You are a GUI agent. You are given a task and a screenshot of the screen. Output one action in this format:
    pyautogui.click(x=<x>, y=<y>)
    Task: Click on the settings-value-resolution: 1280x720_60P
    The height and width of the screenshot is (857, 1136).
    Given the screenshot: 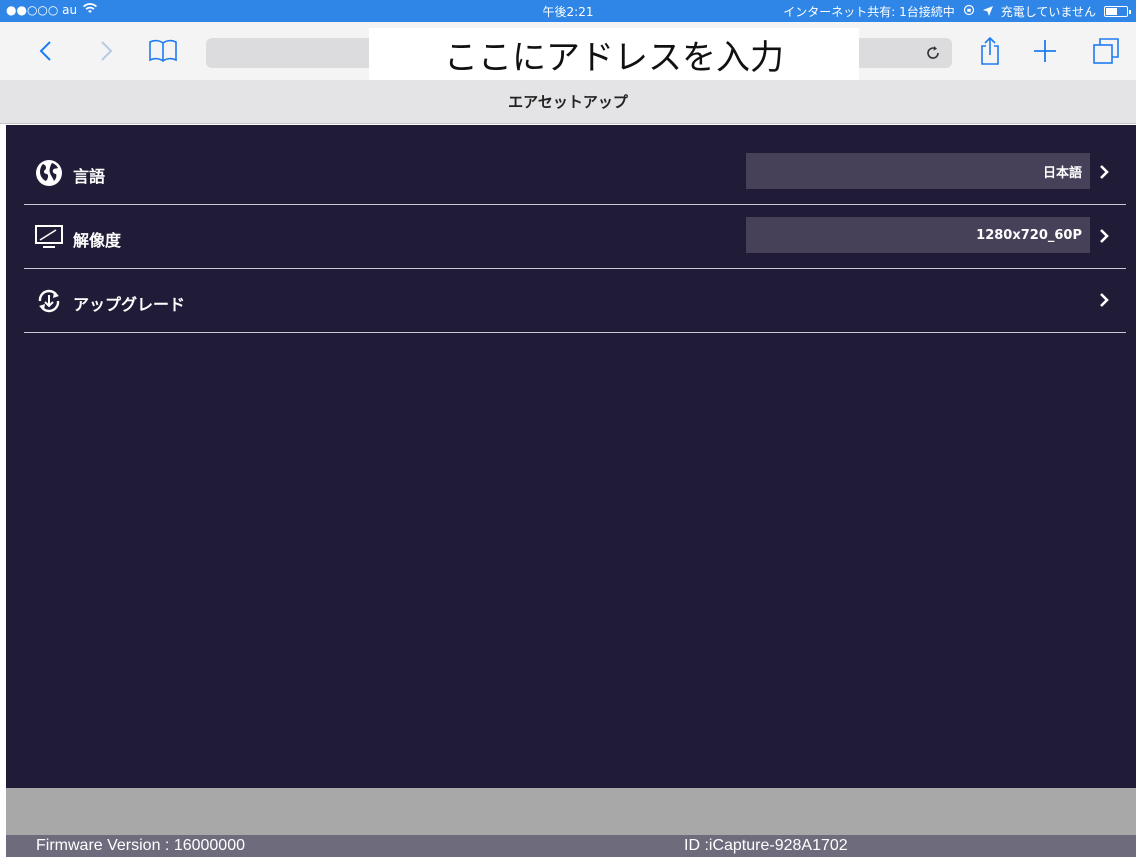 What is the action you would take?
    pyautogui.click(x=918, y=235)
    